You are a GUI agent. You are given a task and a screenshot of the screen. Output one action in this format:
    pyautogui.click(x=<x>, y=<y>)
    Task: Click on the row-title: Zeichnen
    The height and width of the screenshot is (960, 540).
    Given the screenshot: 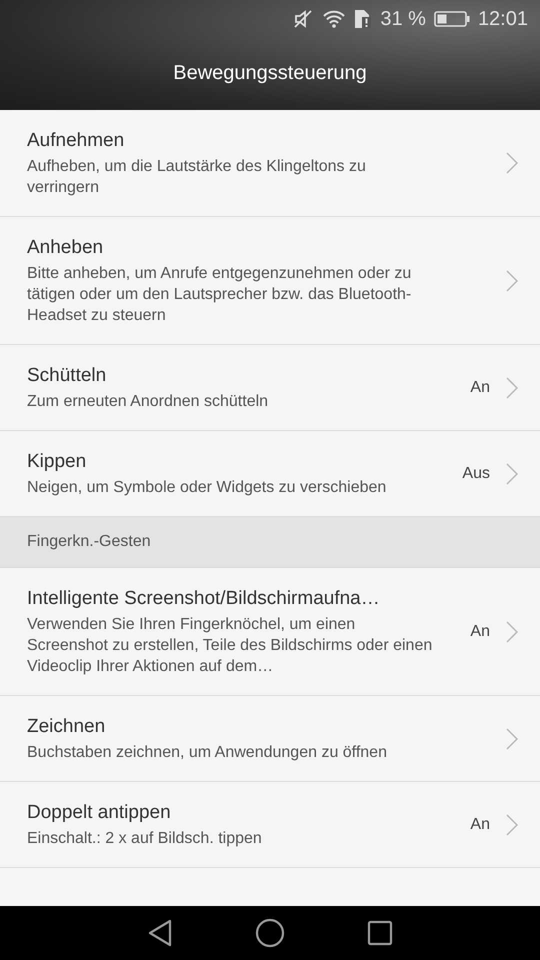 What is the action you would take?
    pyautogui.click(x=66, y=727)
    